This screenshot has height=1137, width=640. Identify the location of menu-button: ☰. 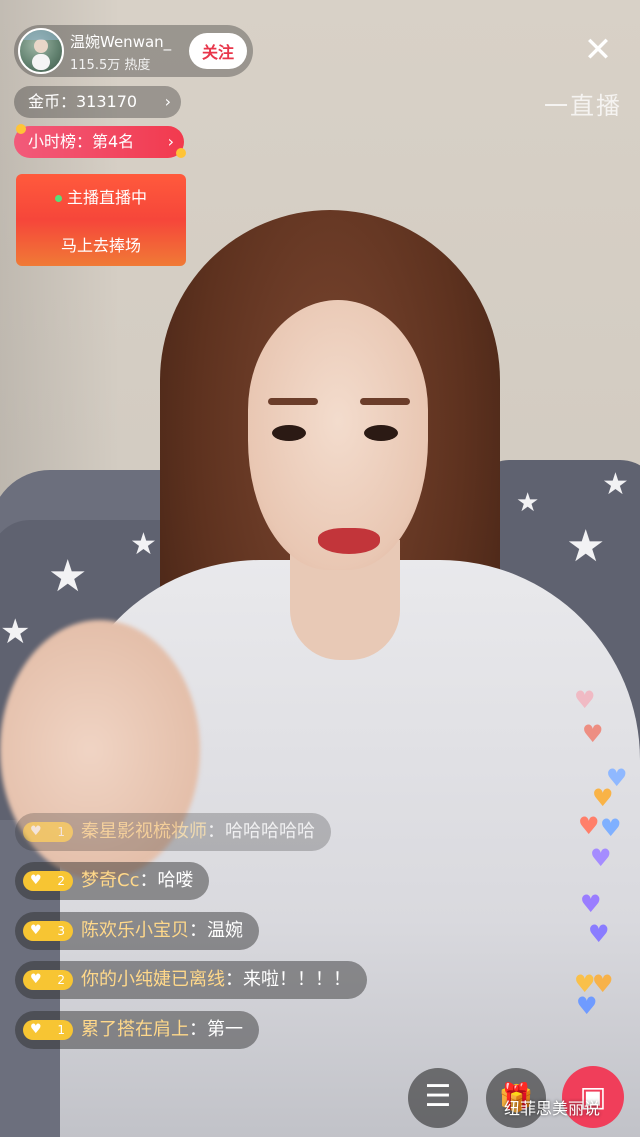
(438, 1098).